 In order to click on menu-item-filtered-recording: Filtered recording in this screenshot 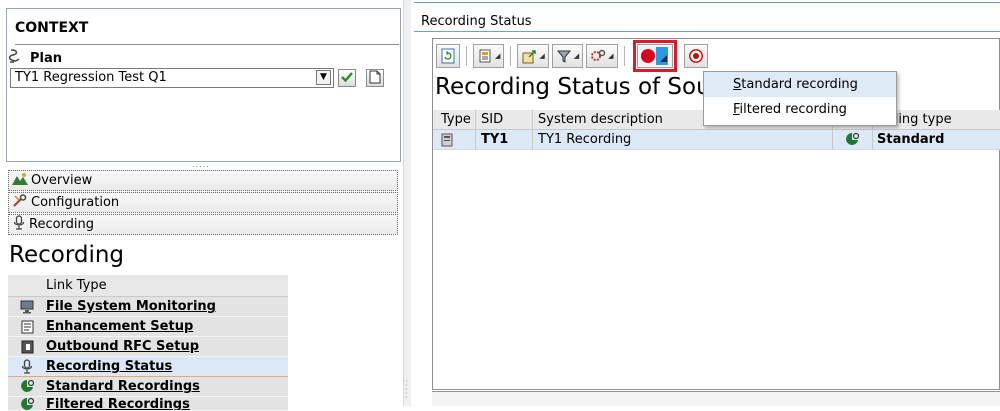, I will do `click(800, 109)`.